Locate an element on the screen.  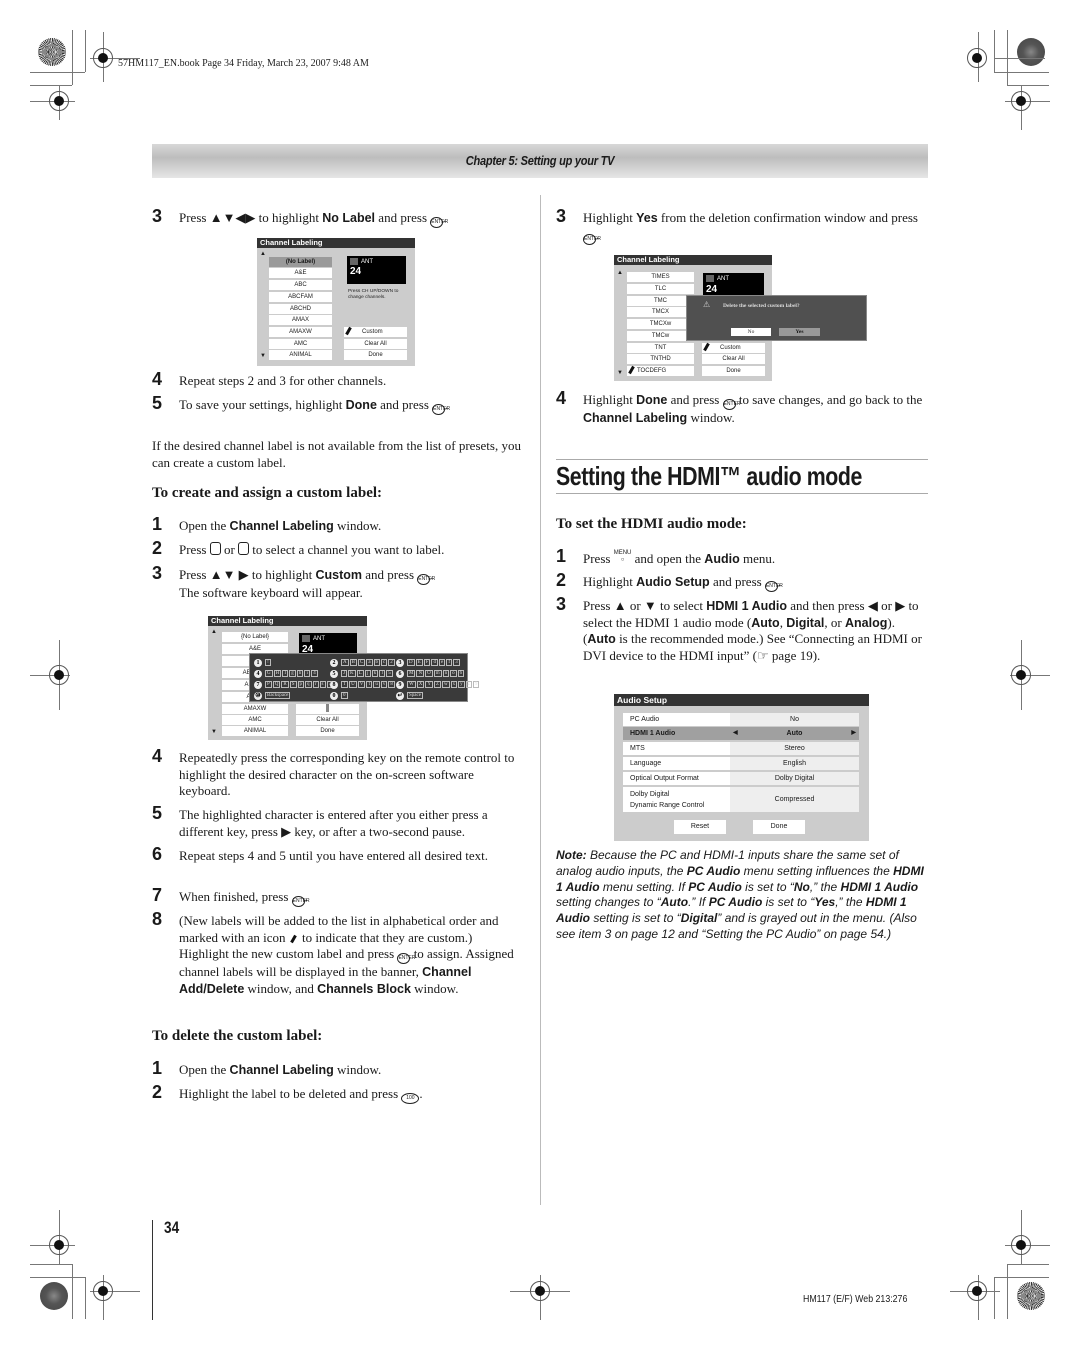
keyboard-char: m is located at coordinates (437, 673).